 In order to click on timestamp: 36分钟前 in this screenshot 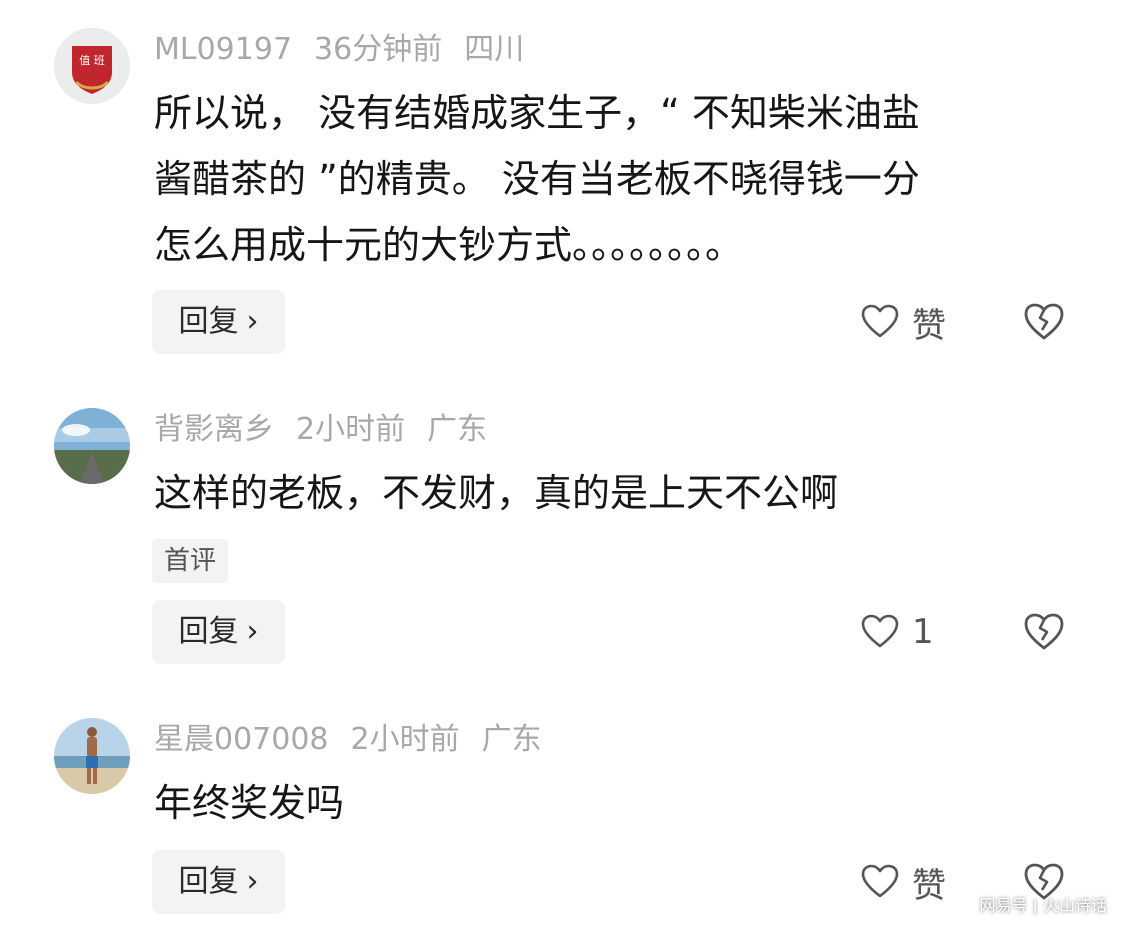, I will do `click(378, 49)`.